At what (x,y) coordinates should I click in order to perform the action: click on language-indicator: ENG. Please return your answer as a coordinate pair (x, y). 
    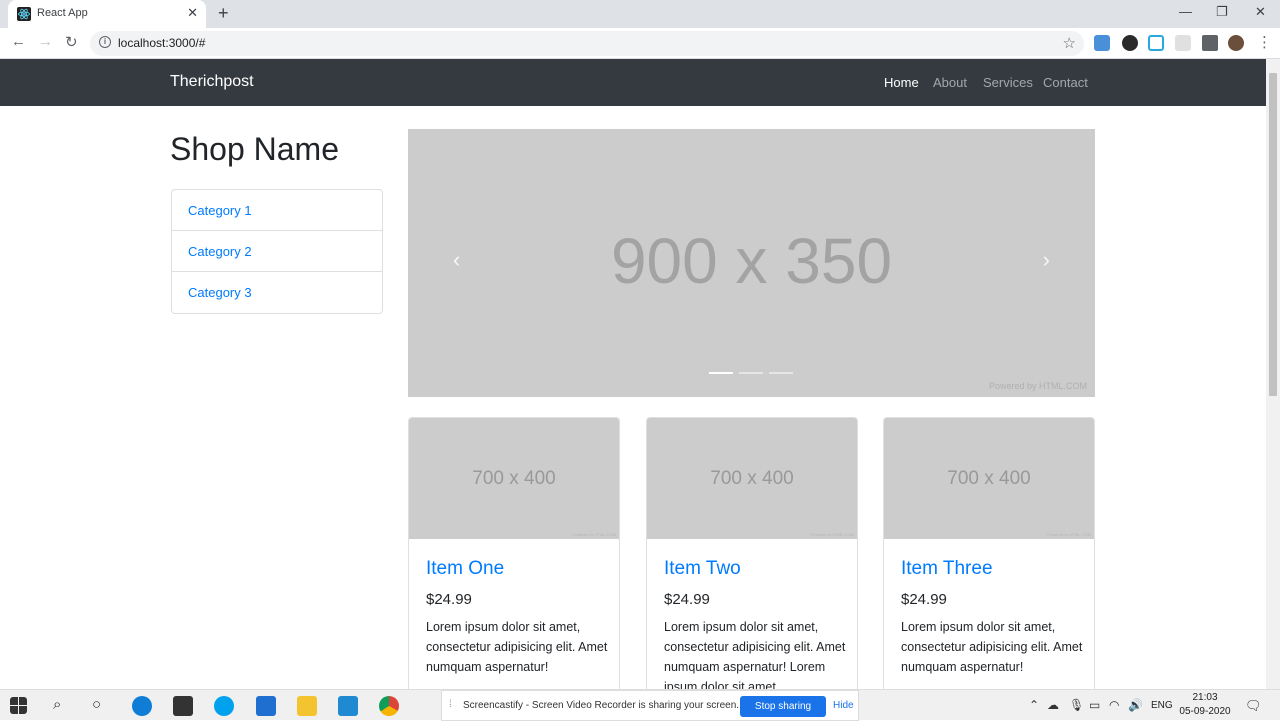
    Looking at the image, I should click on (1162, 705).